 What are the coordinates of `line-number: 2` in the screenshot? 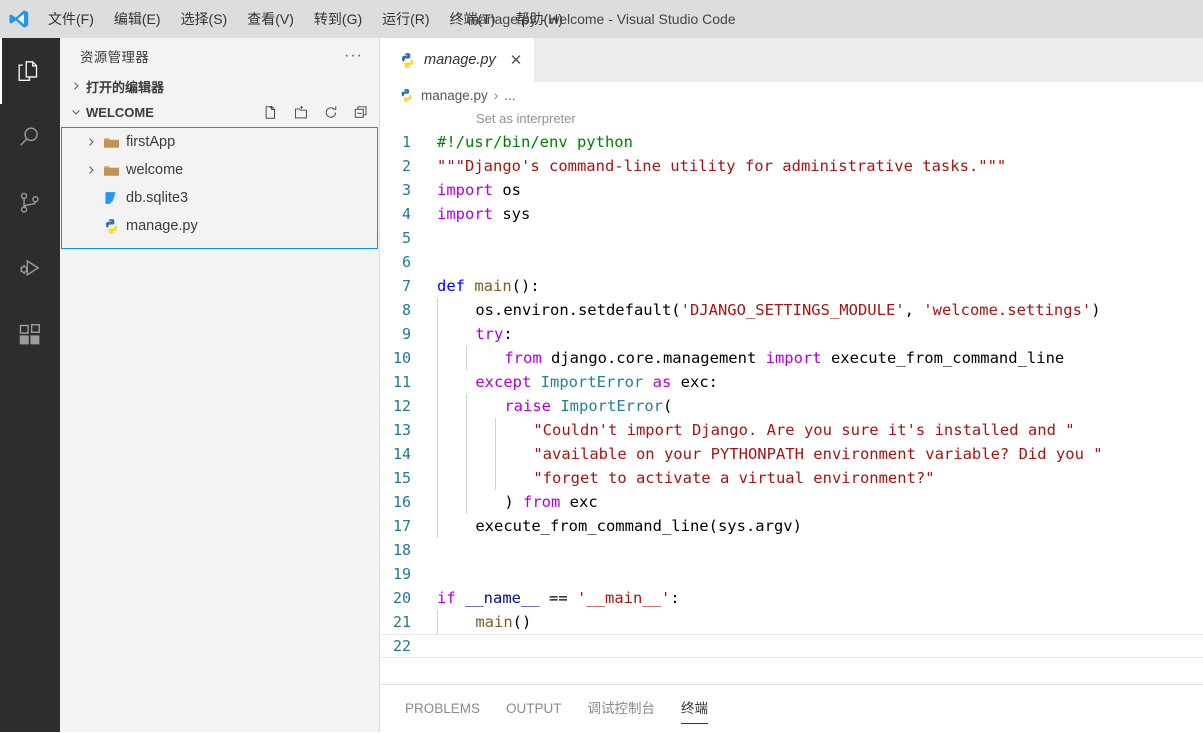 It's located at (409, 166).